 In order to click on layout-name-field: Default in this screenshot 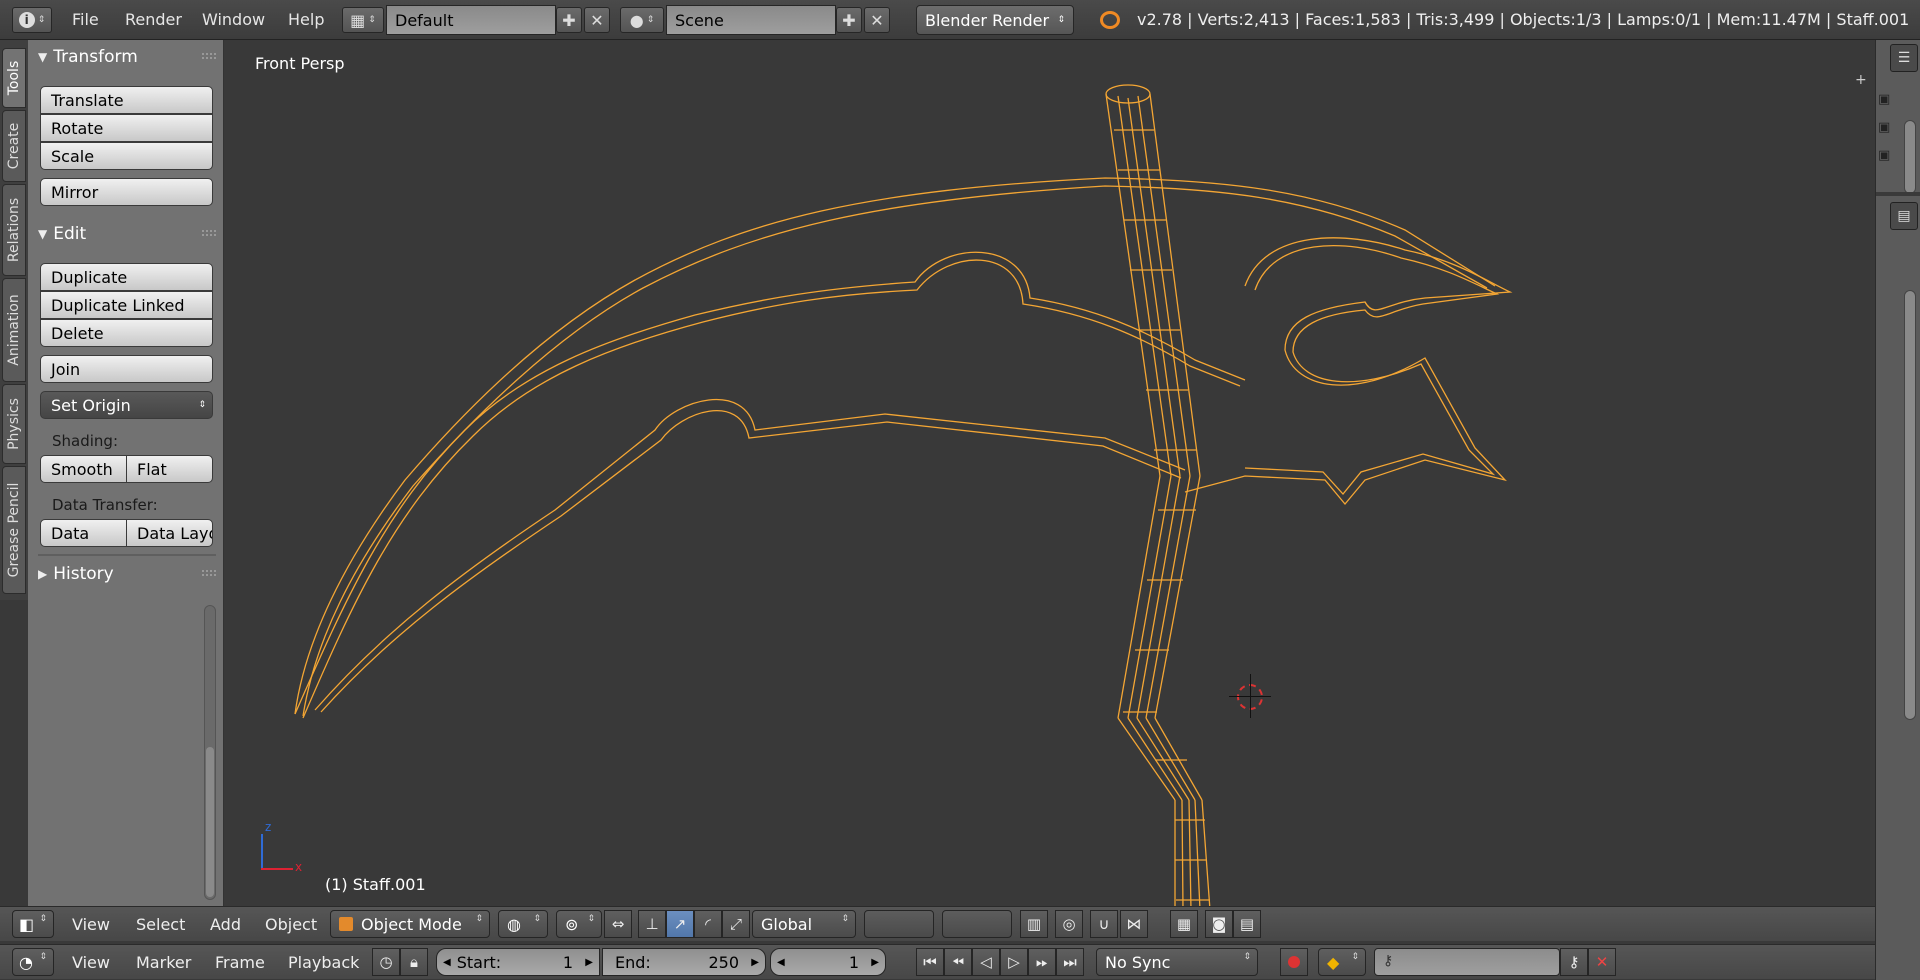, I will do `click(471, 20)`.